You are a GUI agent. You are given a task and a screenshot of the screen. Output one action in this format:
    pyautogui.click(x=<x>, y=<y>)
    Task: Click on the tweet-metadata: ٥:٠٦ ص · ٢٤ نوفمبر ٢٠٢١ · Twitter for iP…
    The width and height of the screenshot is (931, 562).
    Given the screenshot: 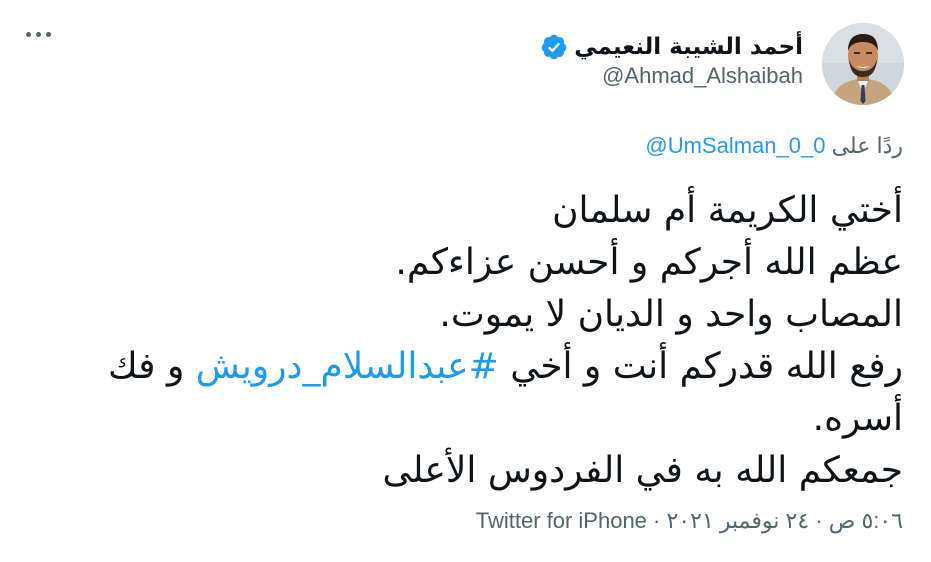 What is the action you would take?
    pyautogui.click(x=689, y=521)
    